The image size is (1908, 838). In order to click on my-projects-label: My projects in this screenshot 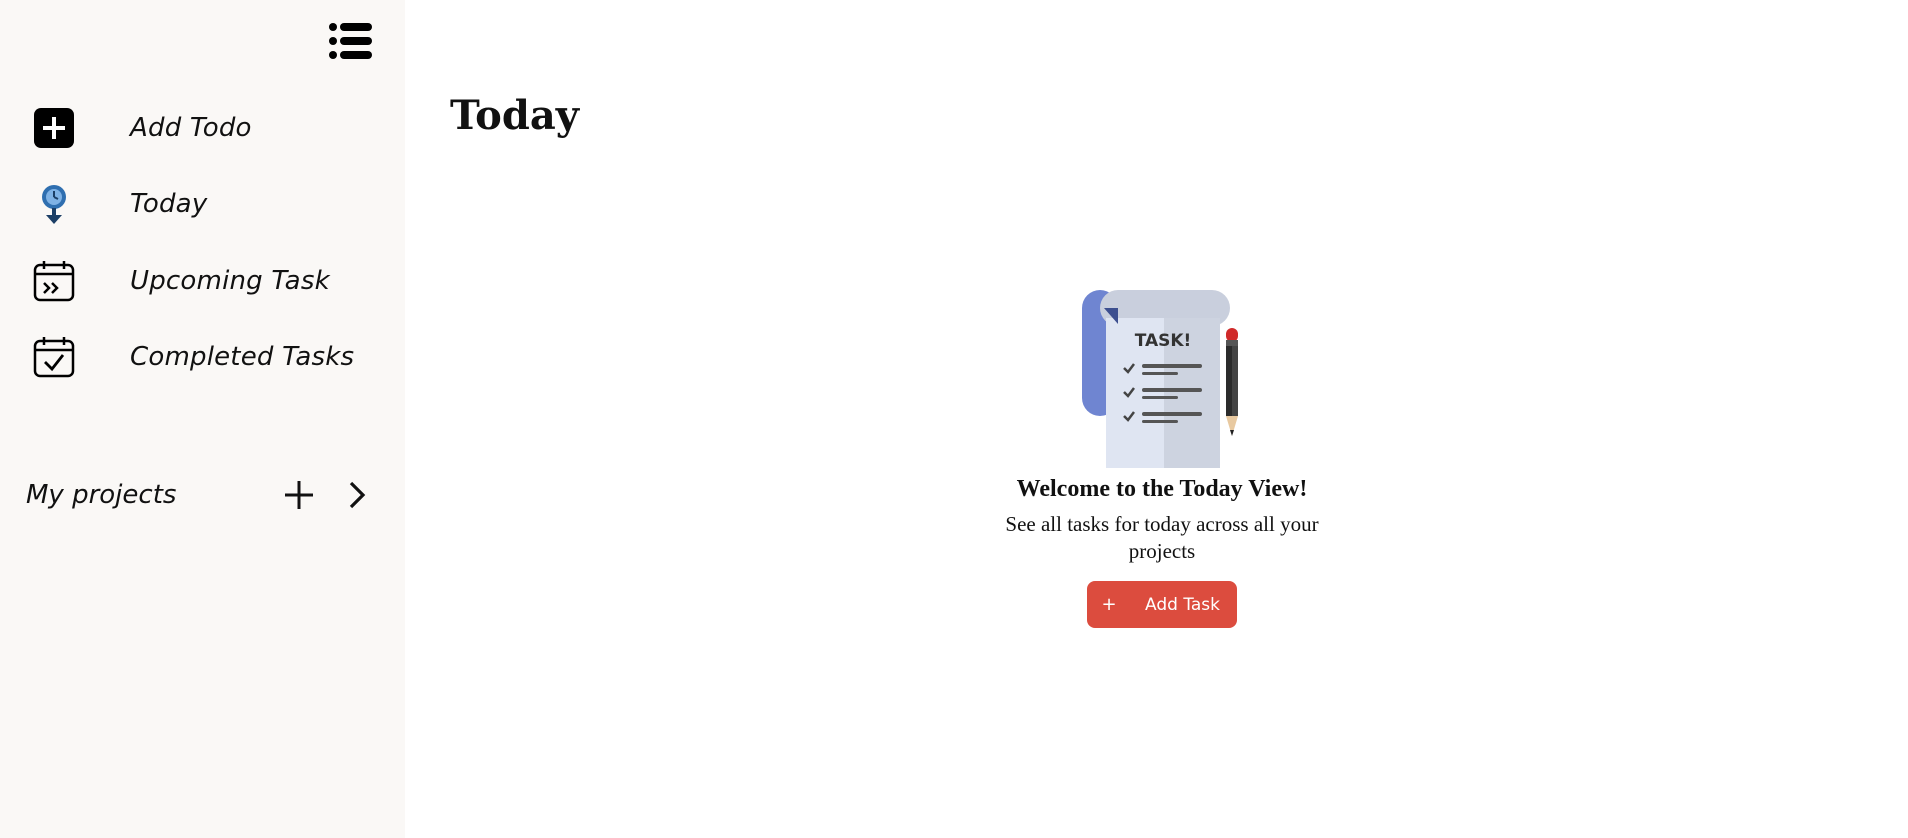, I will do `click(101, 495)`.